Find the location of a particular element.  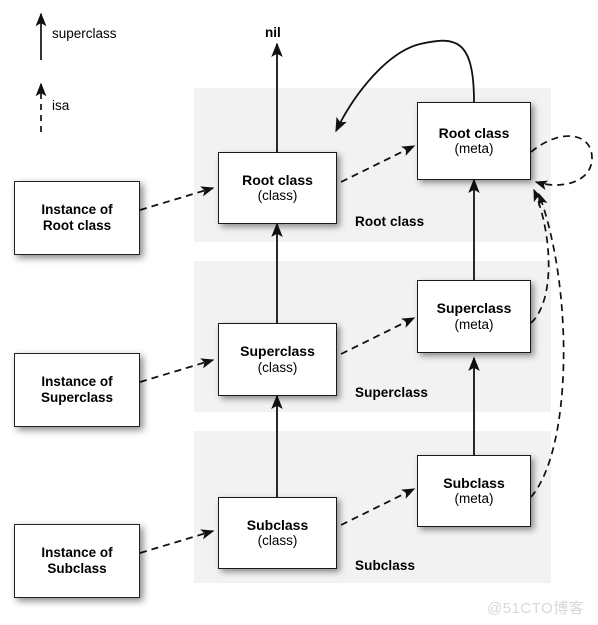

node-root-meta-line2: (meta) is located at coordinates (474, 149).